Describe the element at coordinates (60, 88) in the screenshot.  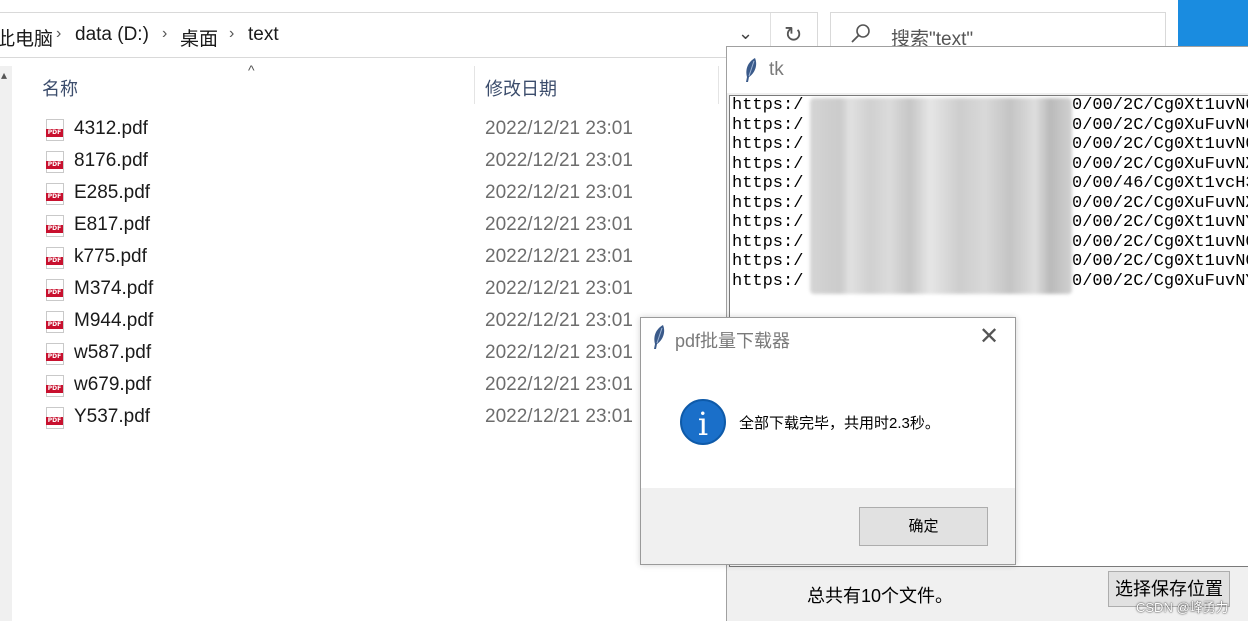
I see `column-header-name: 名称` at that location.